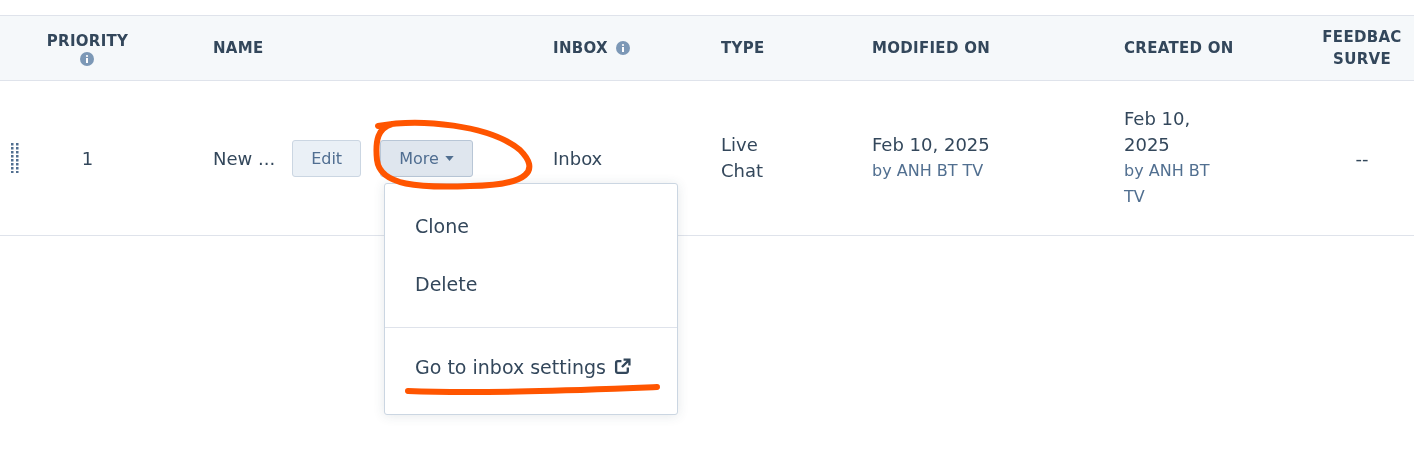 The image size is (1414, 459). Describe the element at coordinates (1362, 158) in the screenshot. I see `table-cell: --` at that location.